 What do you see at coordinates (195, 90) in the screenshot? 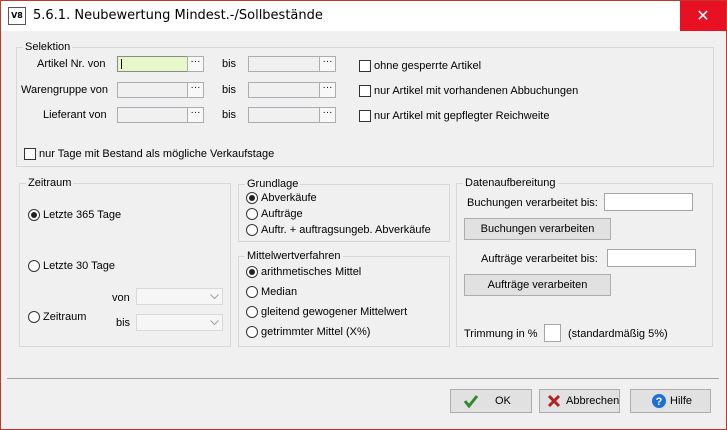
I see `warengruppe-von-lookup-button: ···` at bounding box center [195, 90].